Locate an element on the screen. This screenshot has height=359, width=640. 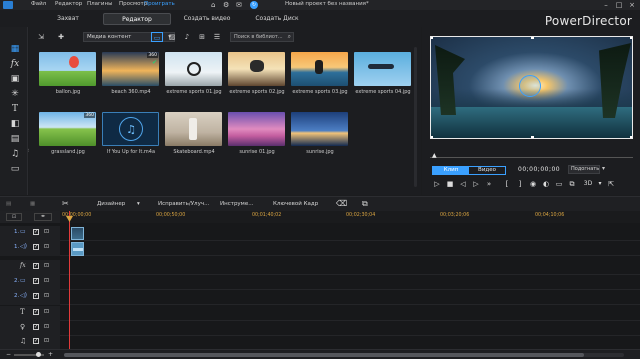
library-scrollbar is located at coordinates (415, 117).